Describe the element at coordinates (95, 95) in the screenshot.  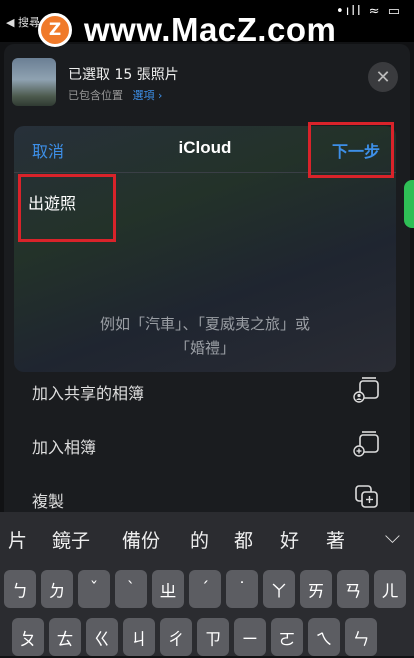
I see `location-included-label: 已包含位置` at that location.